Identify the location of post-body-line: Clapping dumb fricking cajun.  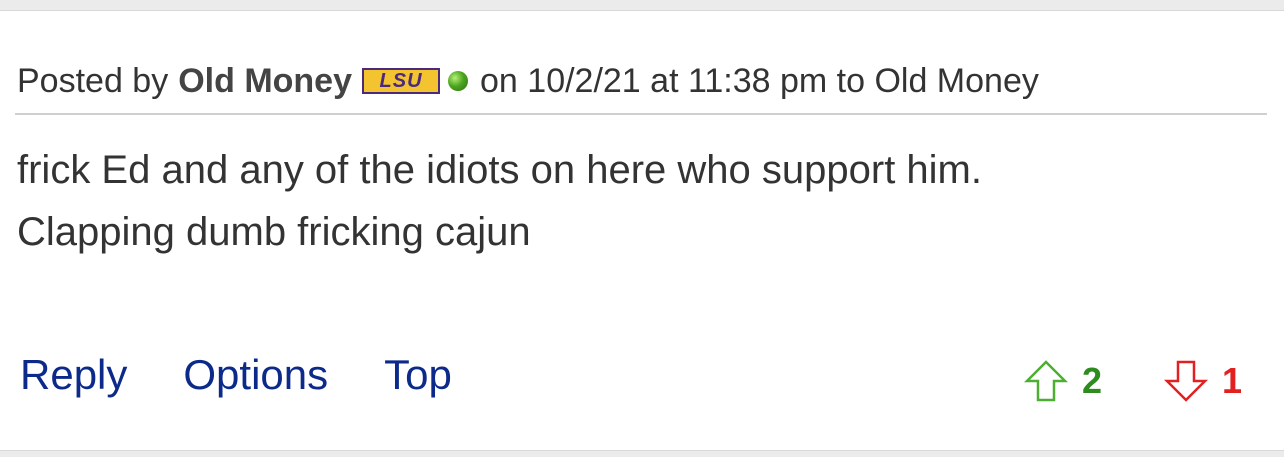
(274, 232).